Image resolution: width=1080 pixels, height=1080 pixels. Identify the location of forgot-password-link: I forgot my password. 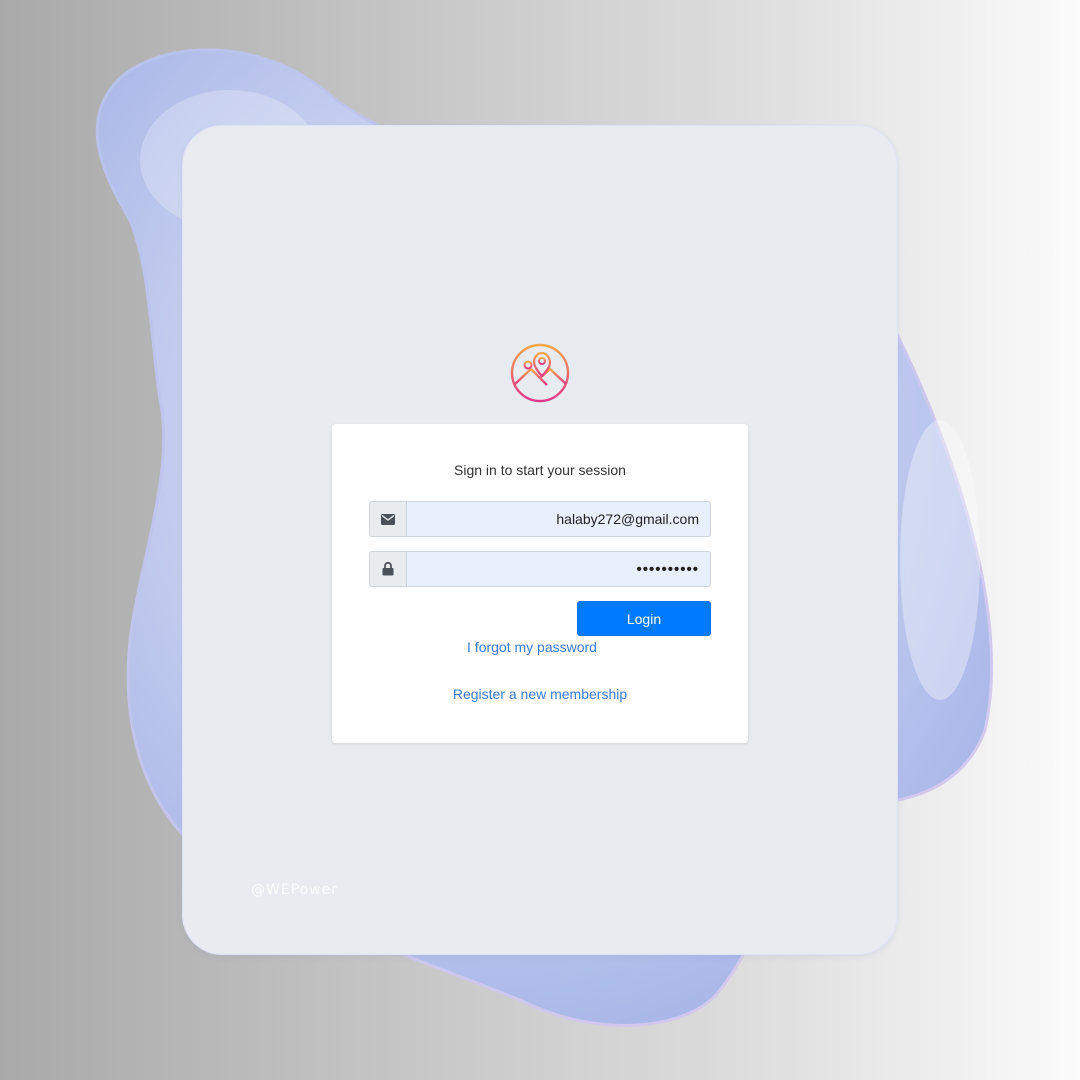
(532, 647).